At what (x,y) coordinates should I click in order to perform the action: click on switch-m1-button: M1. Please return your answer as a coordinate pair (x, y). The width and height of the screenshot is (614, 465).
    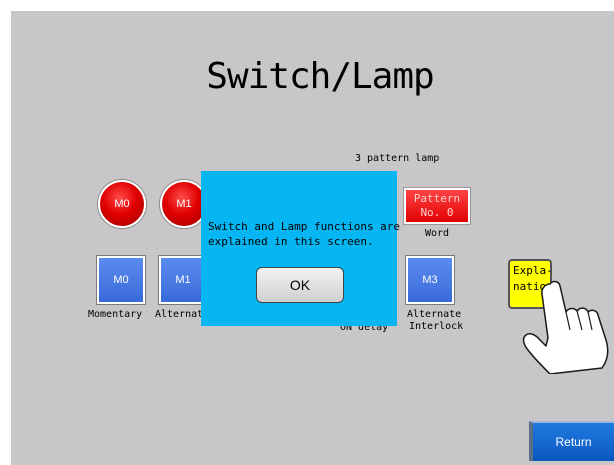
    Looking at the image, I should click on (183, 280).